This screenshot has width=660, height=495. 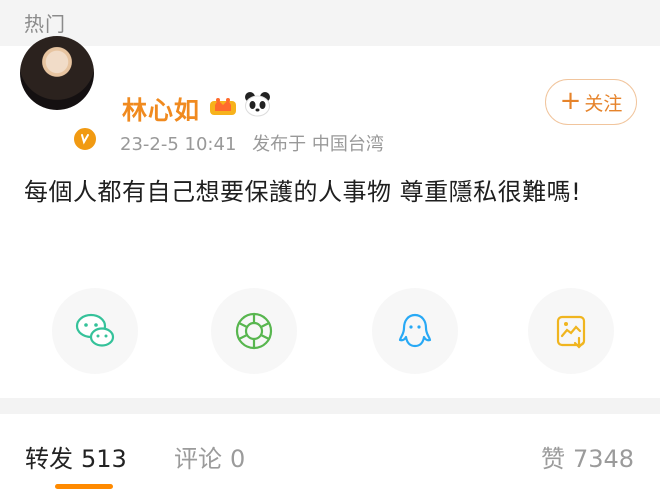 What do you see at coordinates (318, 144) in the screenshot?
I see `post-location: 发布于 中国台湾` at bounding box center [318, 144].